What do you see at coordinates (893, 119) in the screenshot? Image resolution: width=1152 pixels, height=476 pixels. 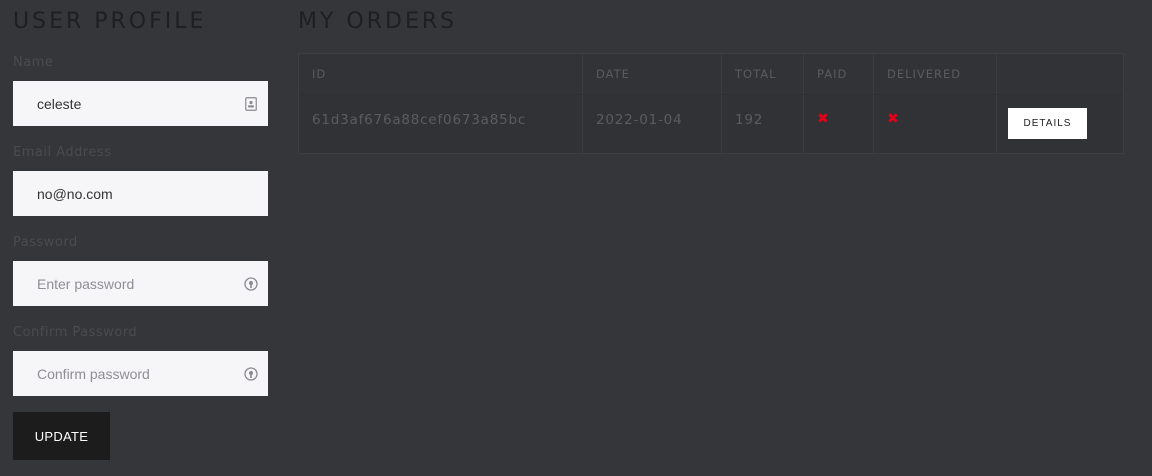 I see `not-delivered-x-icon: ✖` at bounding box center [893, 119].